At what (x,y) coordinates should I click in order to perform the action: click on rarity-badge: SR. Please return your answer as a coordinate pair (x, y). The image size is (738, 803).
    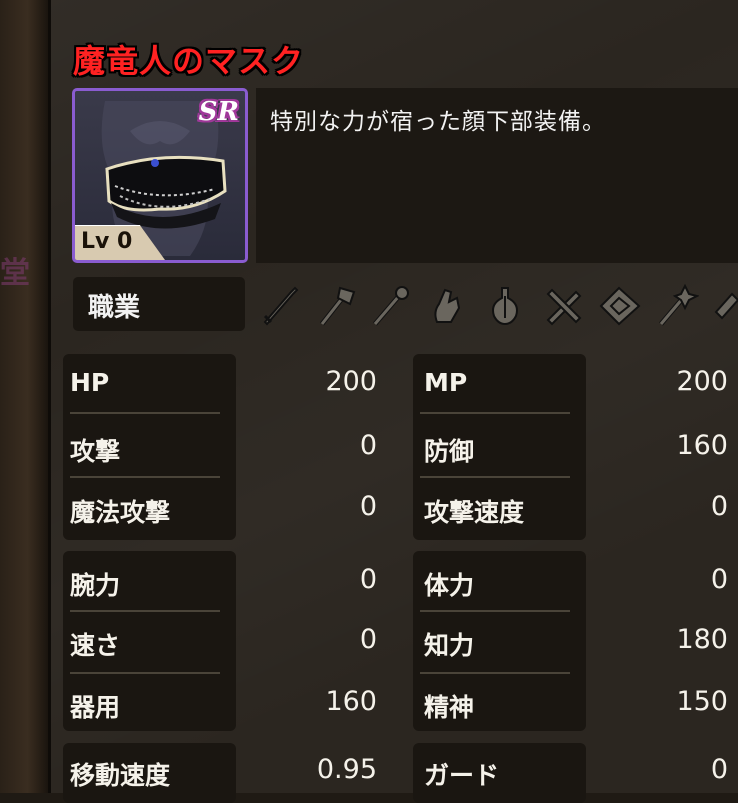
    Looking at the image, I should click on (218, 112).